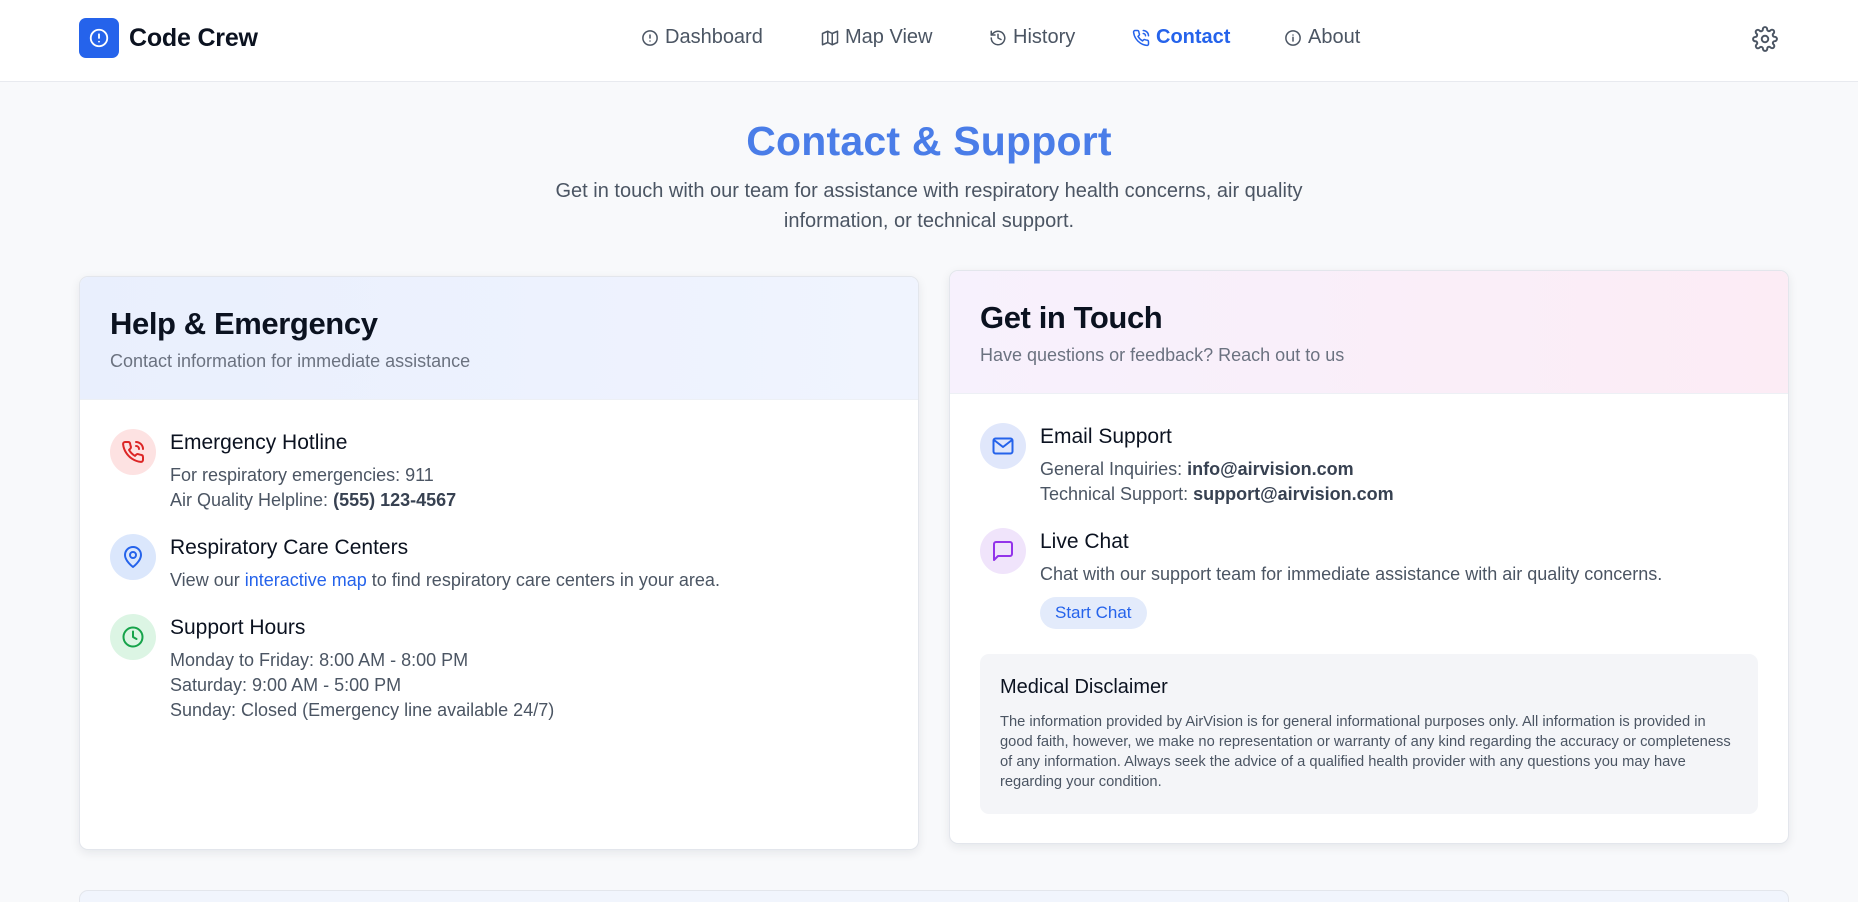 This screenshot has height=902, width=1858. What do you see at coordinates (889, 37) in the screenshot?
I see `nav-map-view-label: Map View` at bounding box center [889, 37].